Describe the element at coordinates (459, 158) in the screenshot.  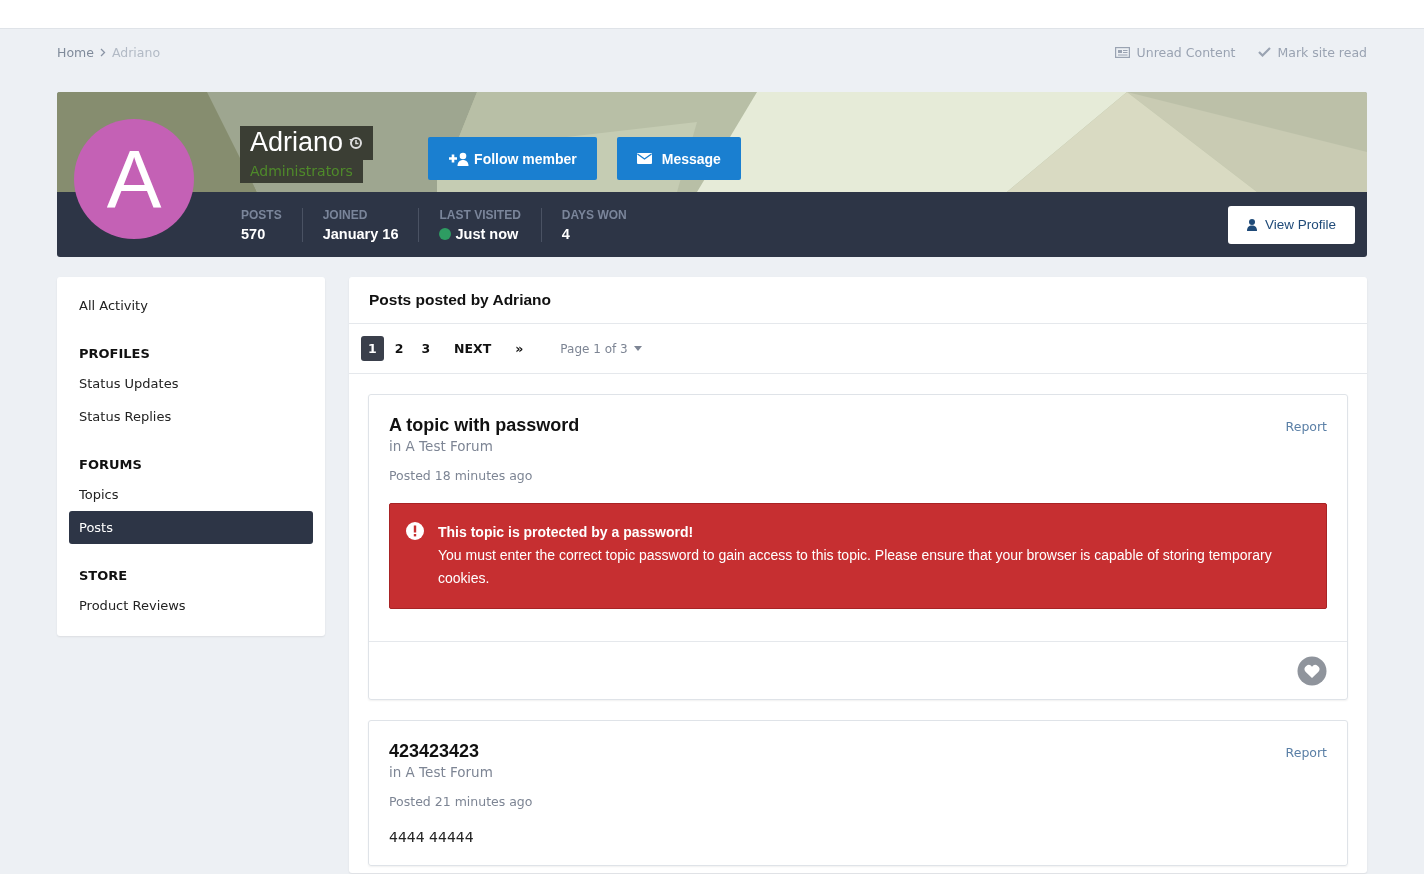
I see `add-user-icon` at that location.